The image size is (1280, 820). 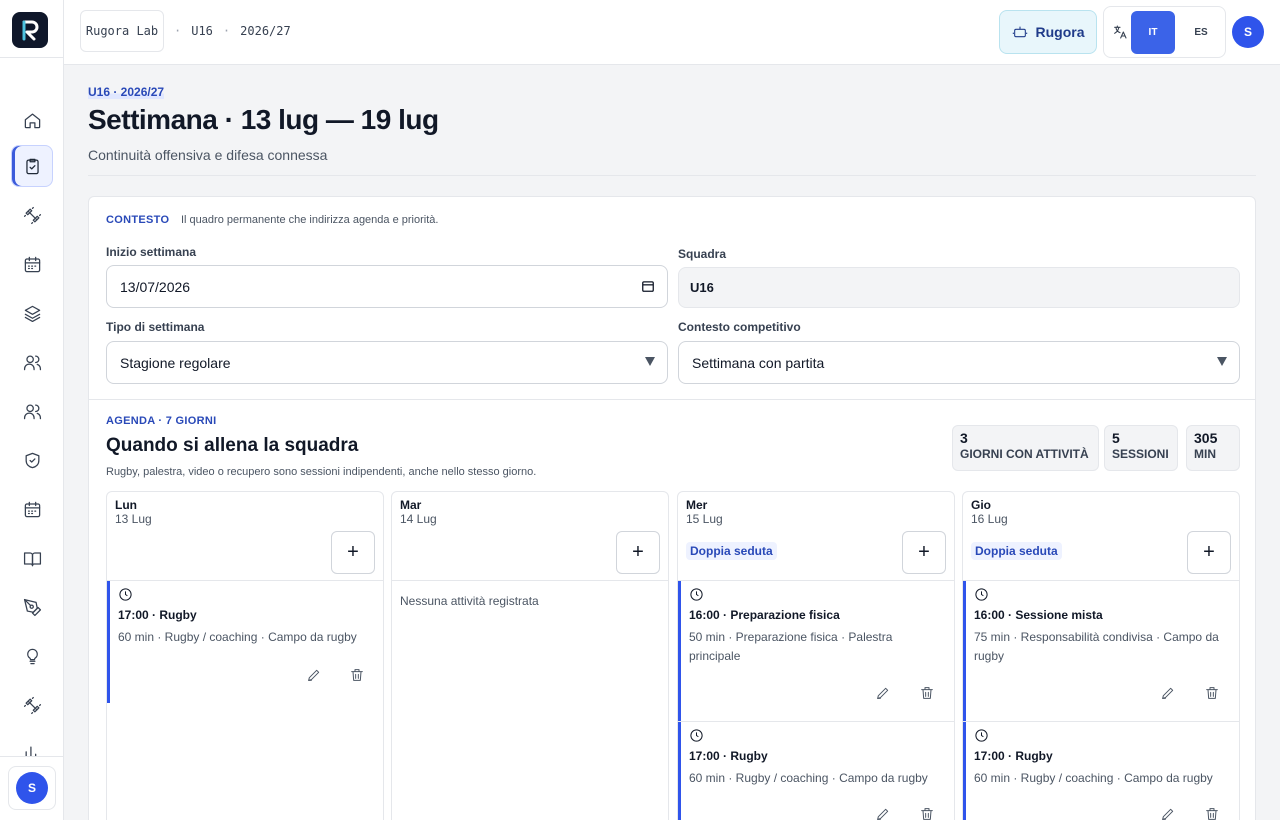 What do you see at coordinates (32, 166) in the screenshot?
I see `sidebar-item-planning` at bounding box center [32, 166].